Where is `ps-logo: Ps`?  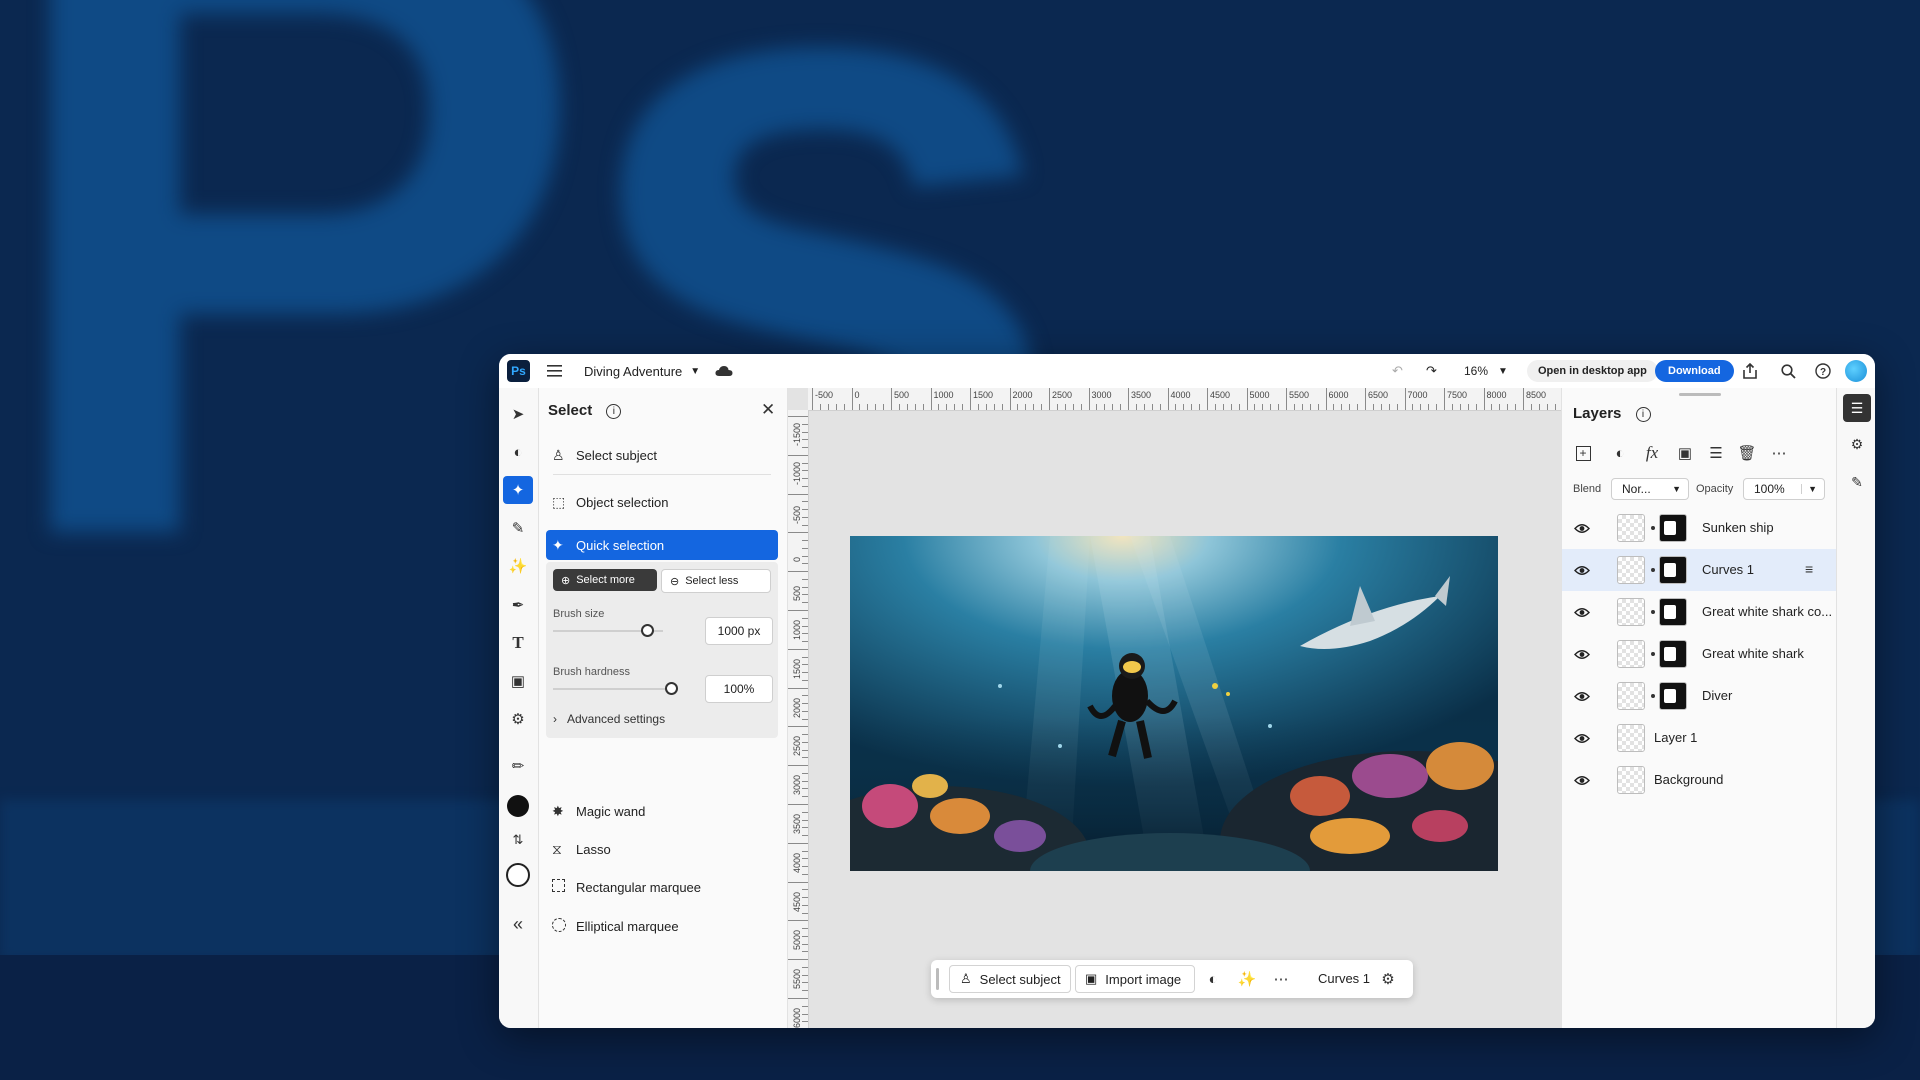
ps-logo: Ps is located at coordinates (518, 371).